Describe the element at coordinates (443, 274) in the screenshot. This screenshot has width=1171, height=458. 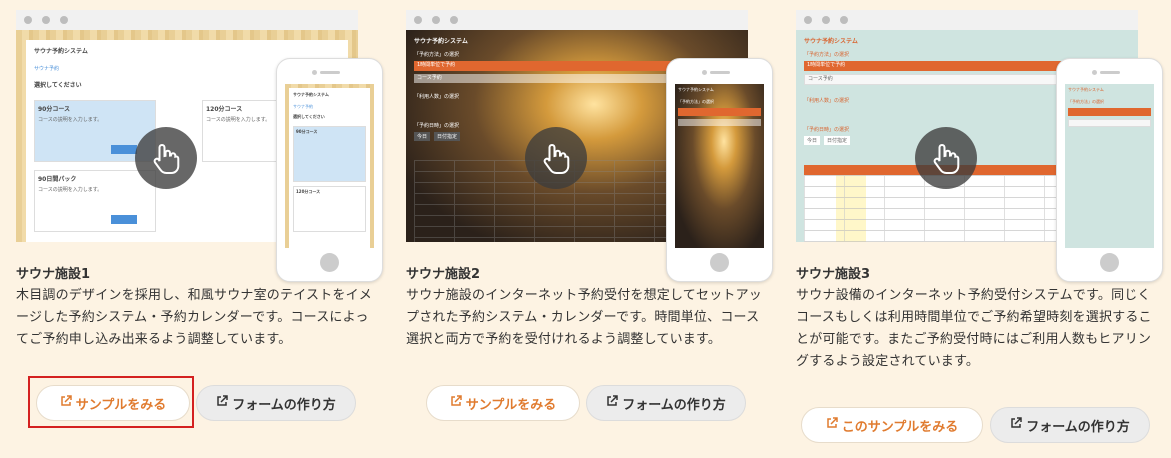
I see `facility-title: サウナ施設2` at that location.